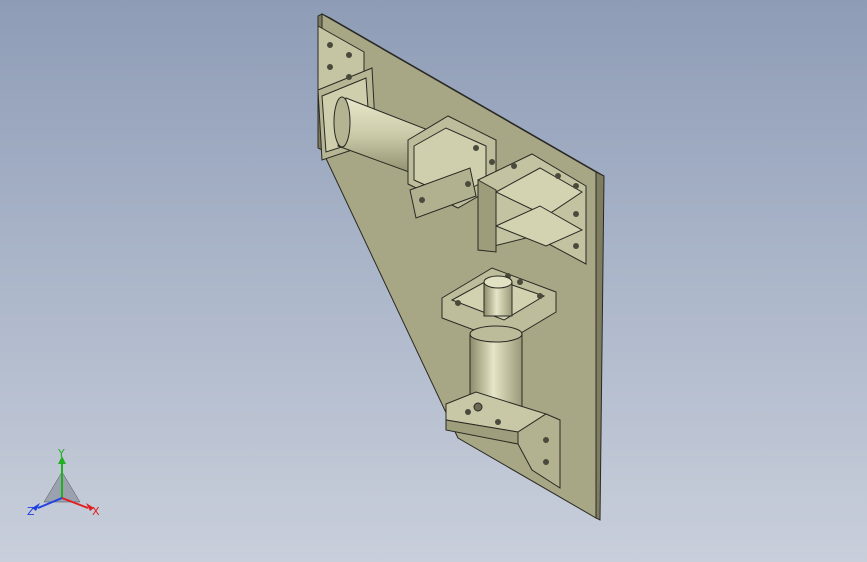 This screenshot has height=562, width=867. I want to click on triad-x-label: X, so click(96, 511).